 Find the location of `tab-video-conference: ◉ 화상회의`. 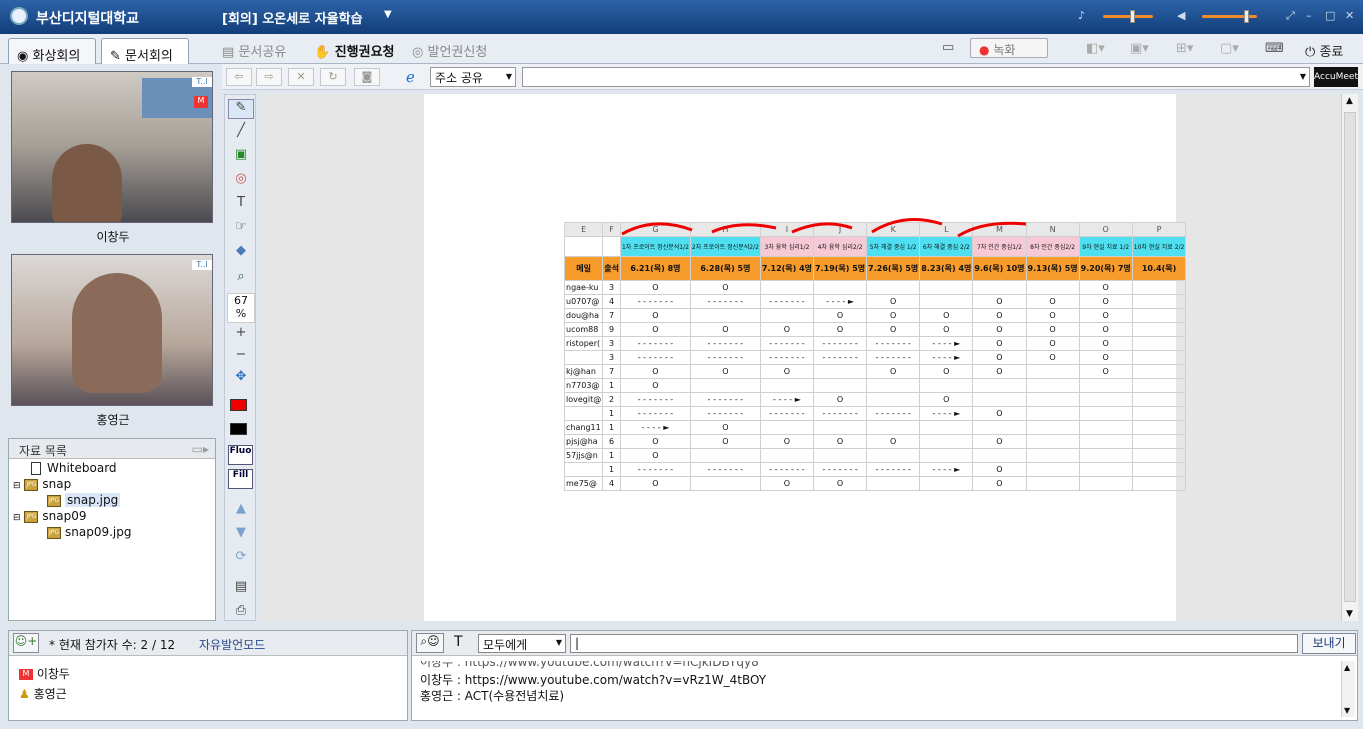

tab-video-conference: ◉ 화상회의 is located at coordinates (52, 51).